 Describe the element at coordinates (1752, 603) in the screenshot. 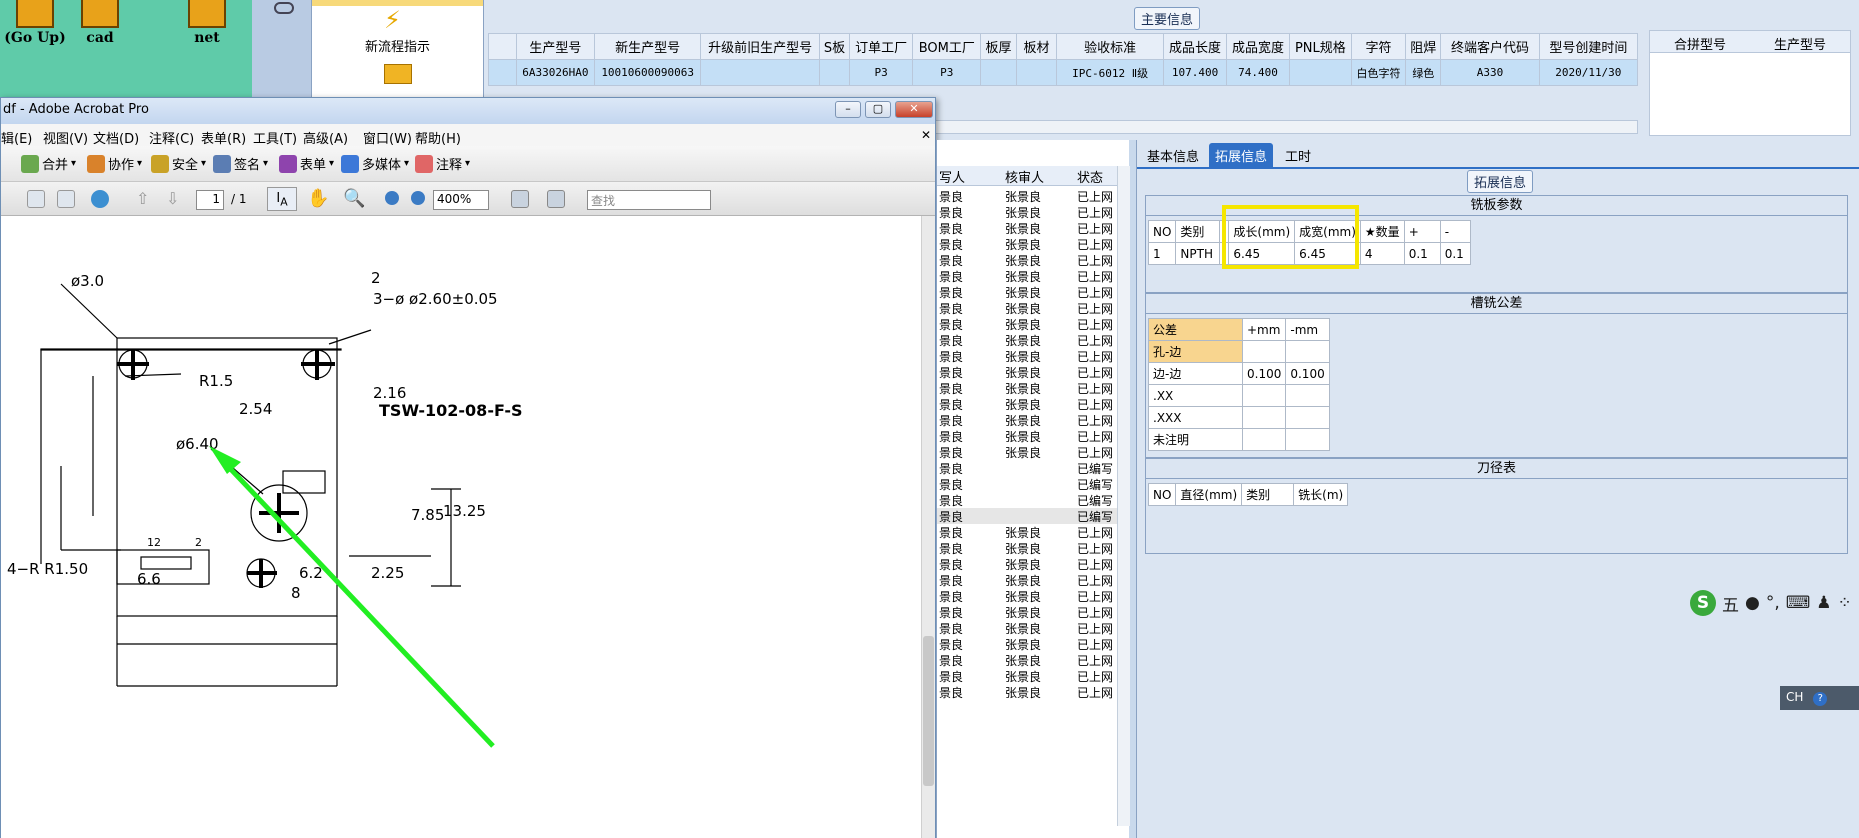

I see `moon-icon: ●` at that location.